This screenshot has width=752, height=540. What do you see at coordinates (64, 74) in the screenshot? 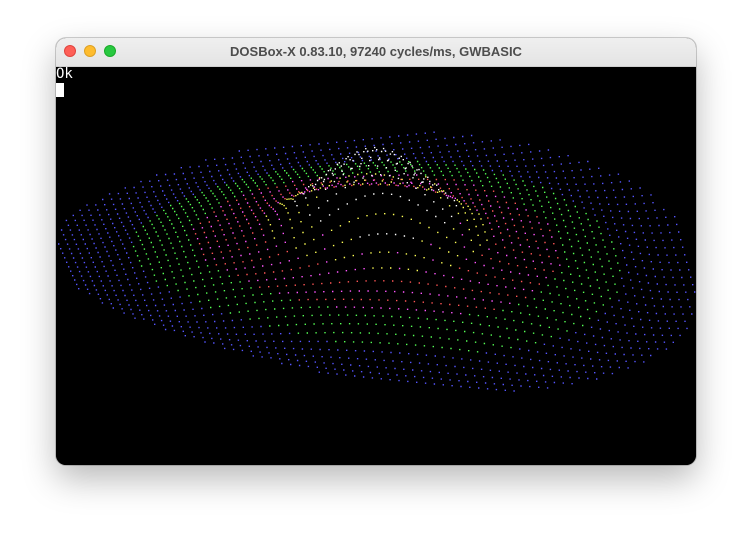
I see `ok-prompt: Ok` at bounding box center [64, 74].